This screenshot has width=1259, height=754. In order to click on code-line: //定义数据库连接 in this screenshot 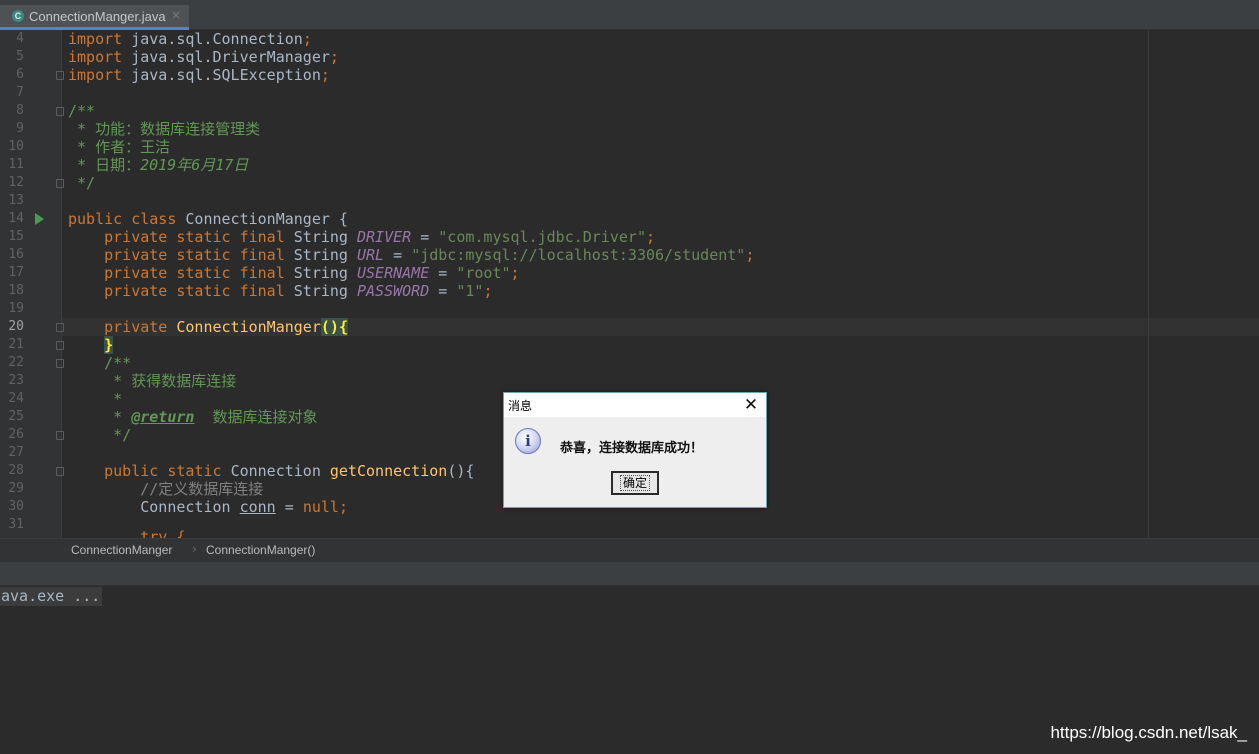, I will do `click(166, 489)`.